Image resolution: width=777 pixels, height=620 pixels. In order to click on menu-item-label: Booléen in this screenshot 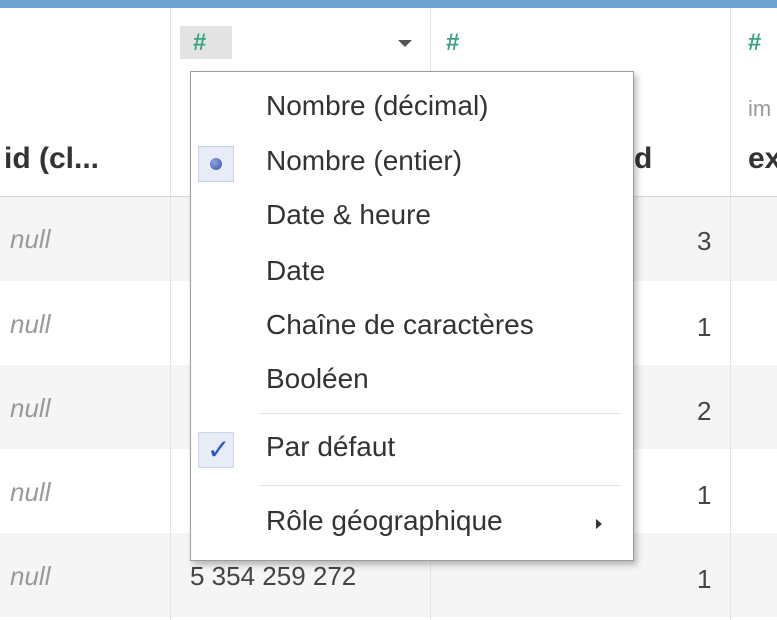, I will do `click(317, 378)`.